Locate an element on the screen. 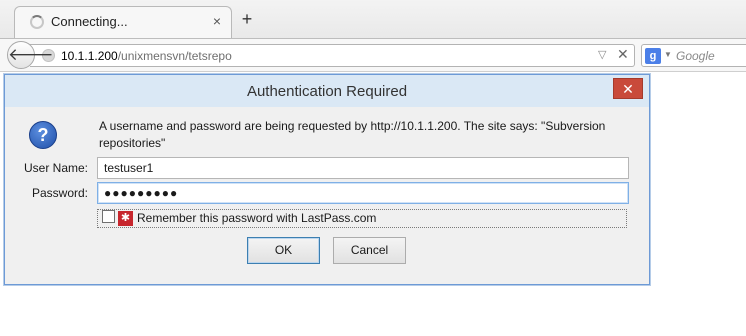  history-dropdown-icon: ▽ is located at coordinates (602, 54).